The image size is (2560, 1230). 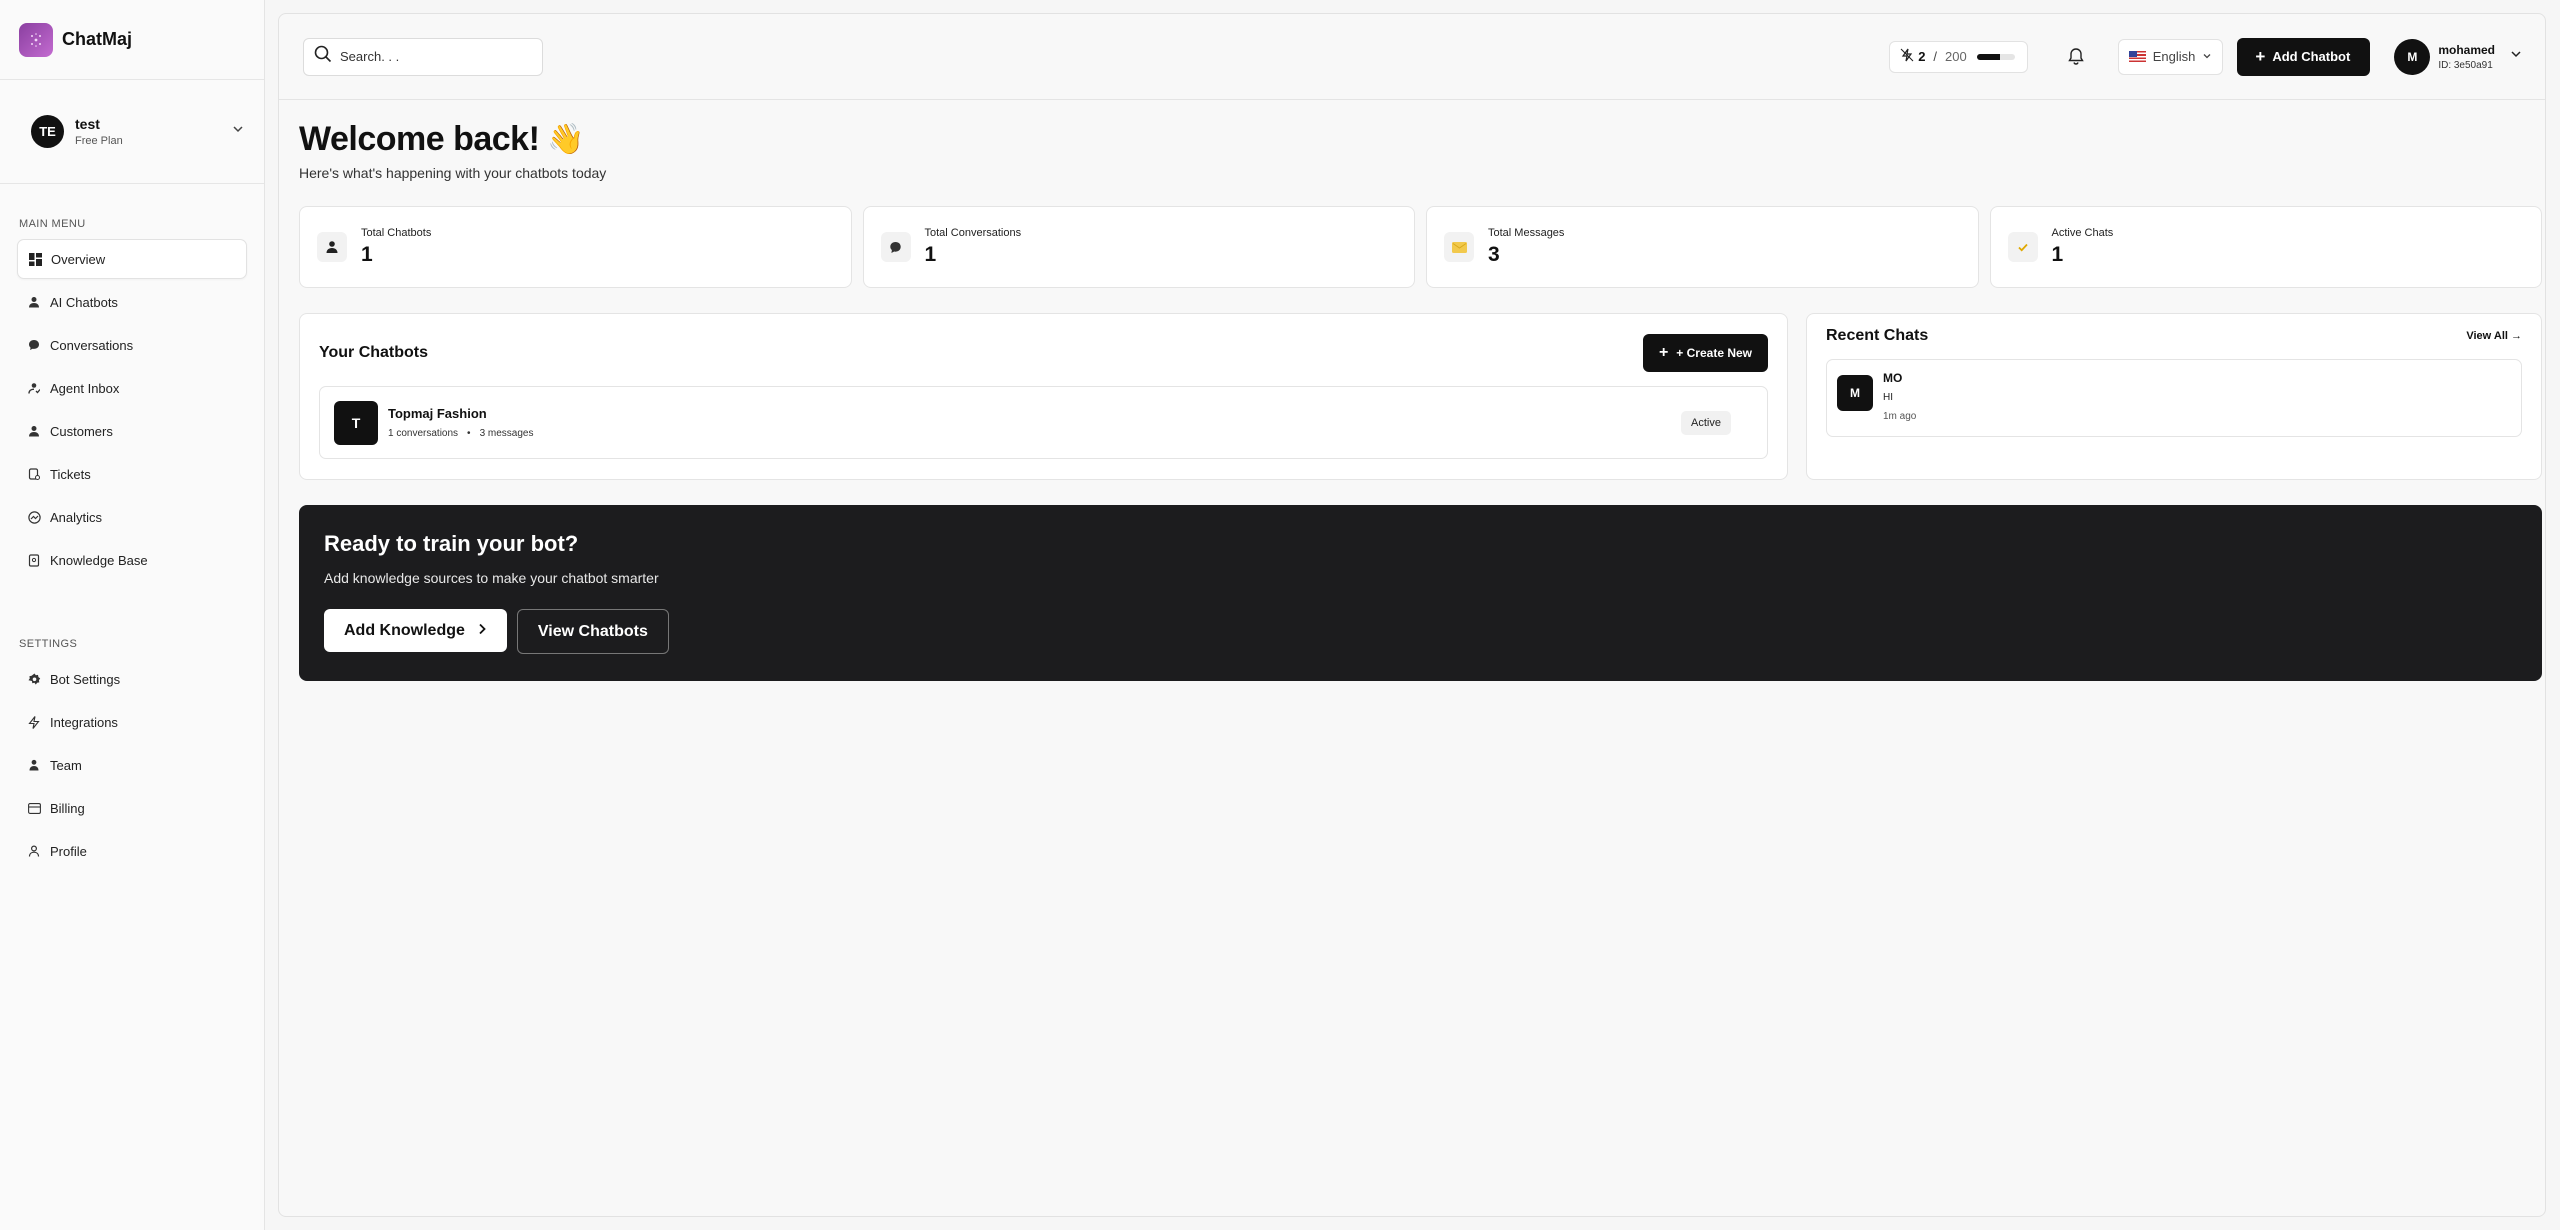 I want to click on add-chatbot-button: + Add Chatbot, so click(x=2304, y=56).